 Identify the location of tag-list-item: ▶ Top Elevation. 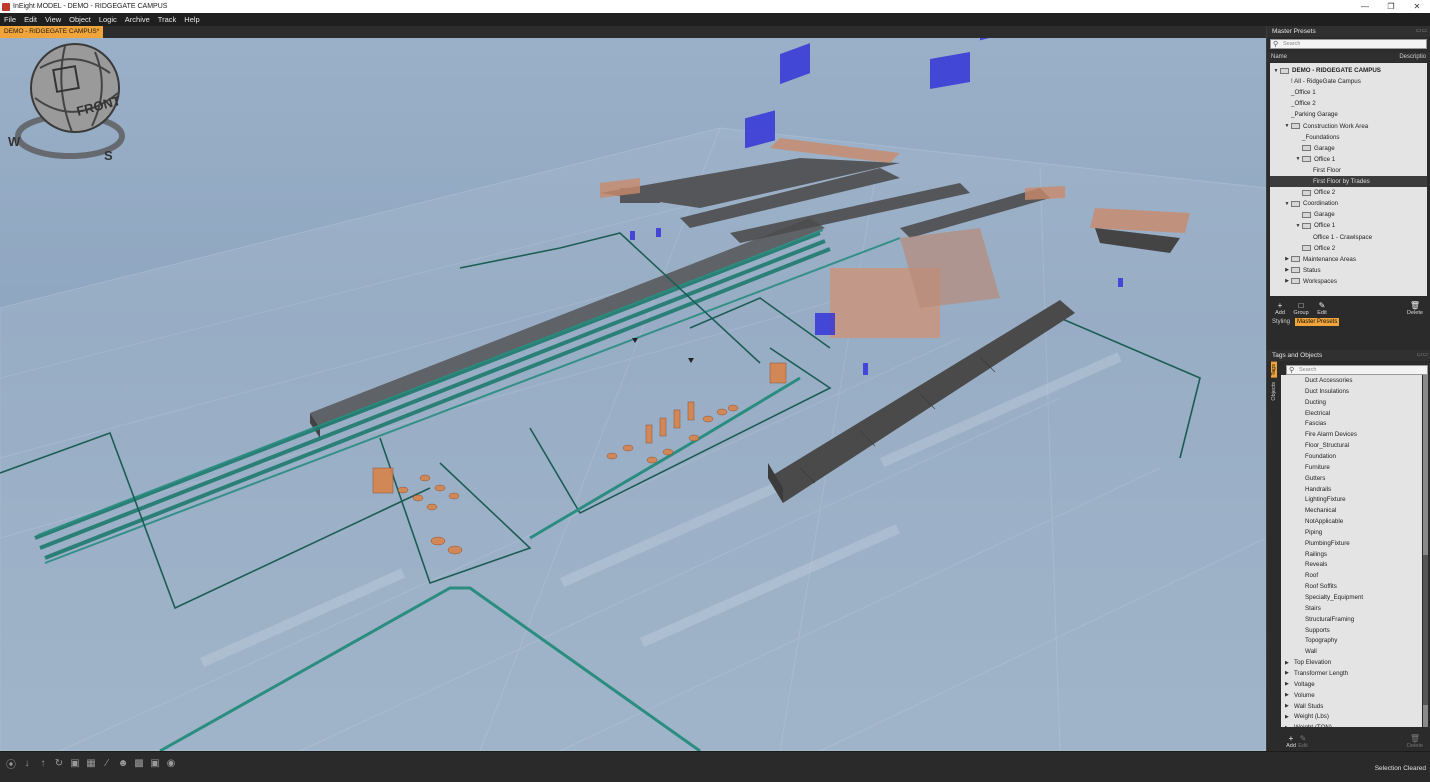
(1308, 662).